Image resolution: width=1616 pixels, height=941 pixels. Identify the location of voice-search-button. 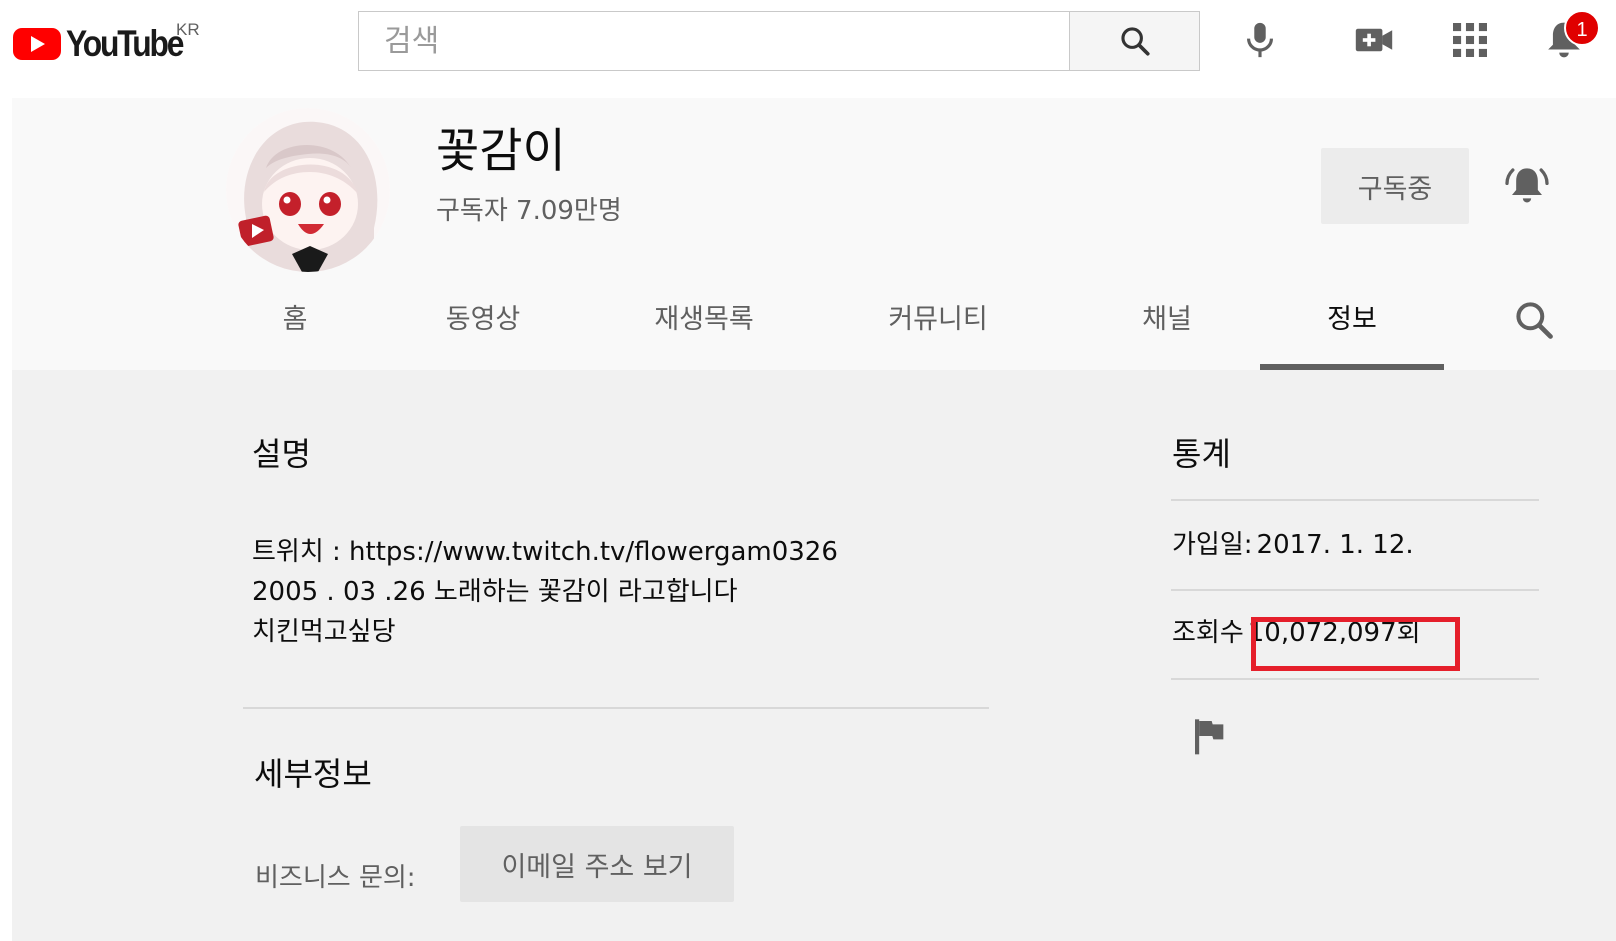
(1260, 40).